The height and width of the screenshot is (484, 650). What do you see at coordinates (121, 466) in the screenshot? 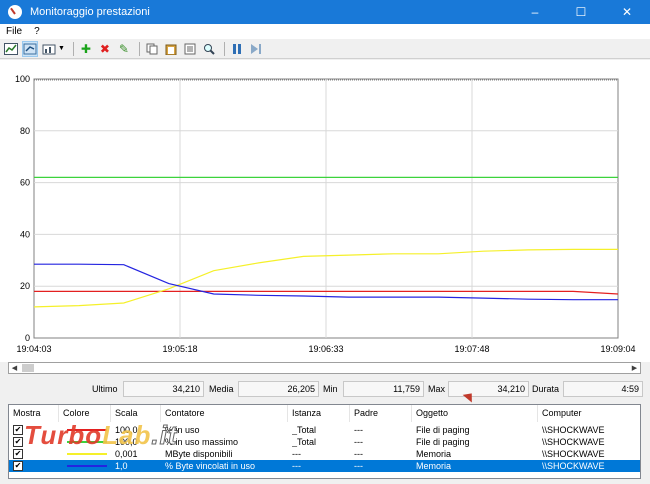
I see `cell-scala: 1,0` at bounding box center [121, 466].